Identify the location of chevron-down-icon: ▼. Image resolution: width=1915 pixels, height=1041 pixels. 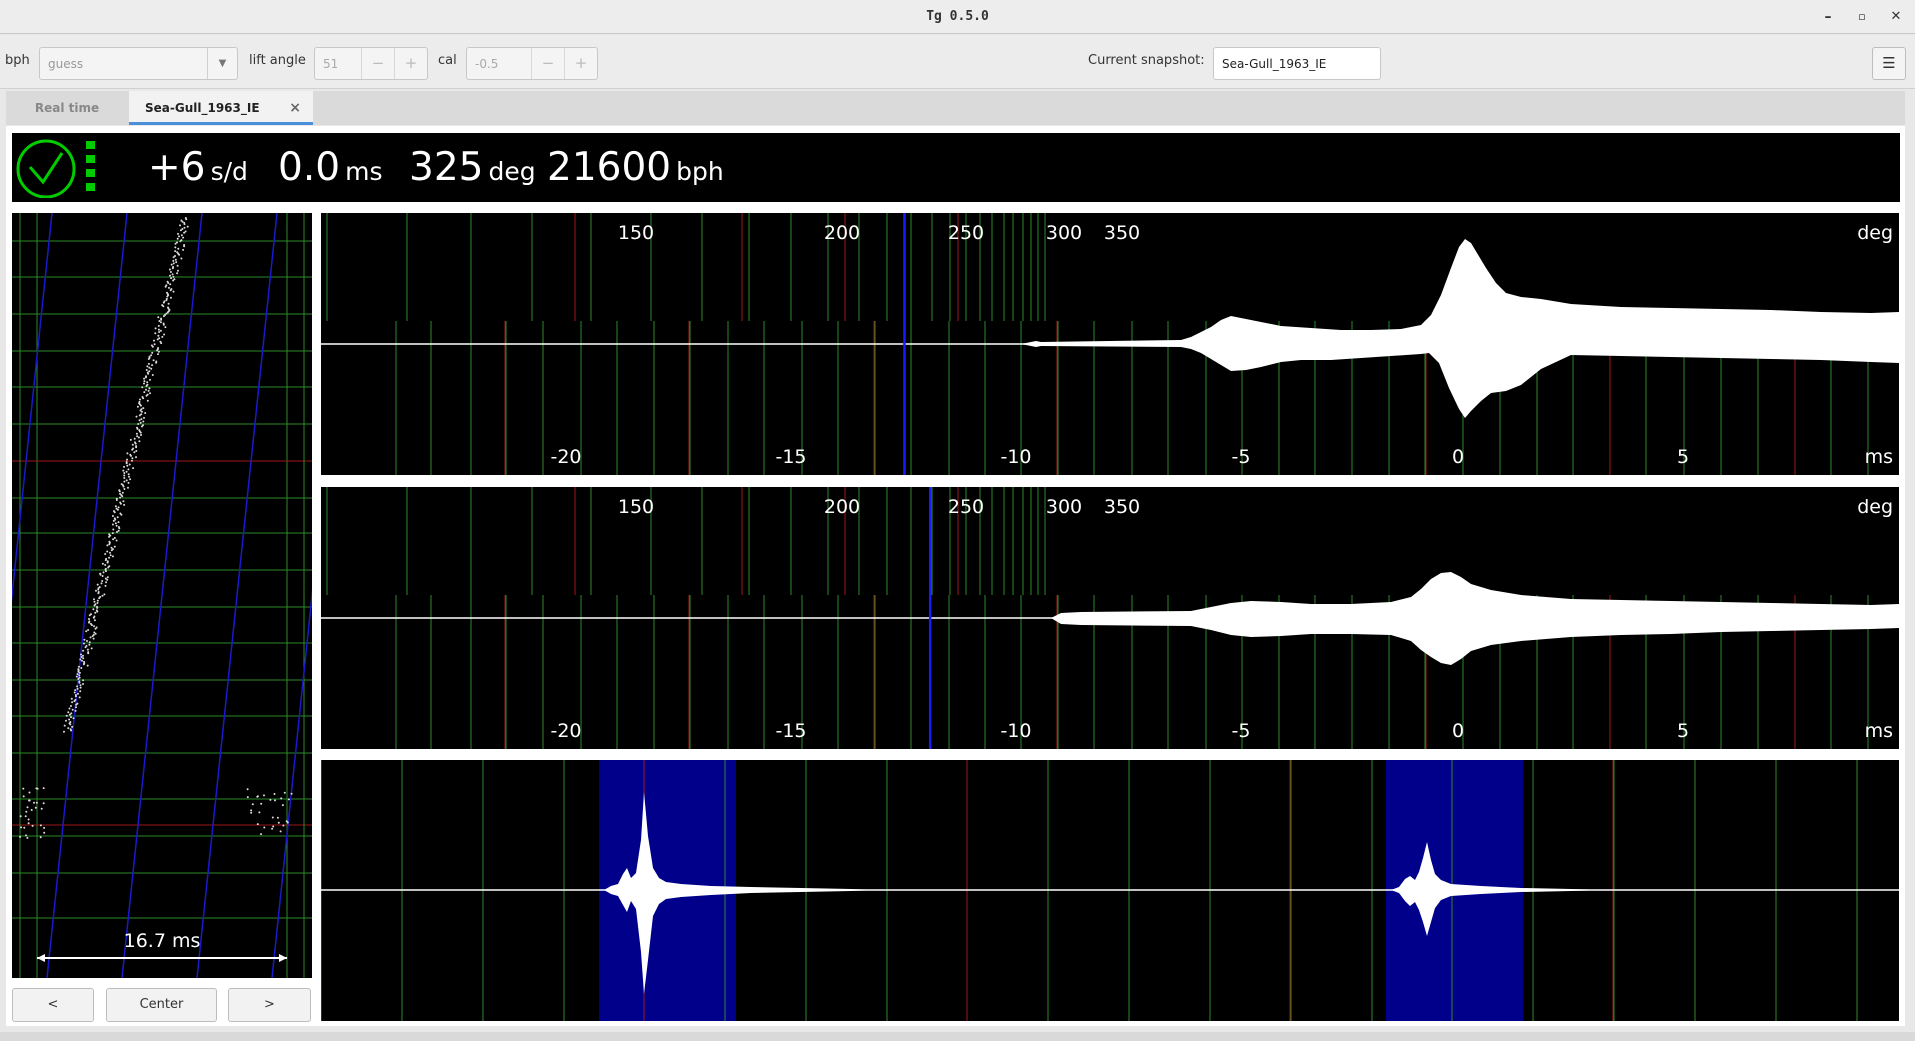
(222, 63).